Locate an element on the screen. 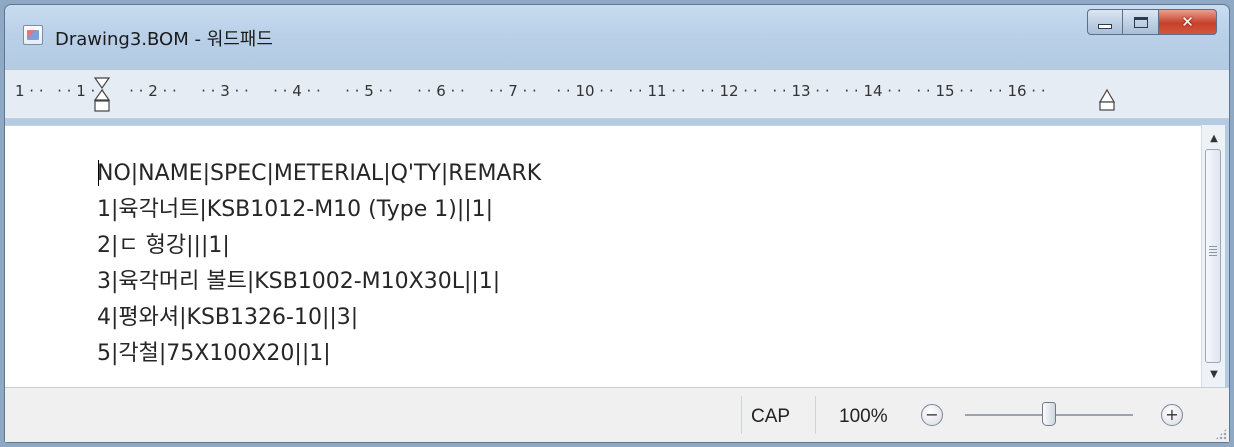 The image size is (1234, 447). ruler-number: · · 12 · · is located at coordinates (729, 91).